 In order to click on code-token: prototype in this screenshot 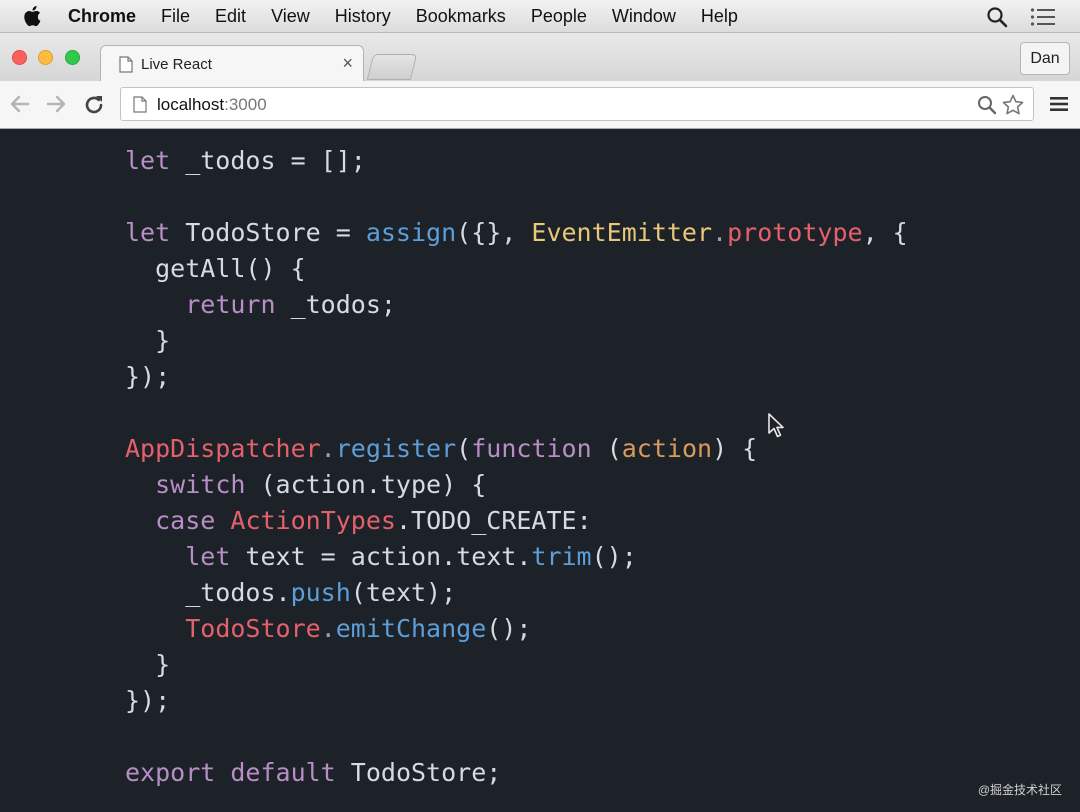, I will do `click(795, 232)`.